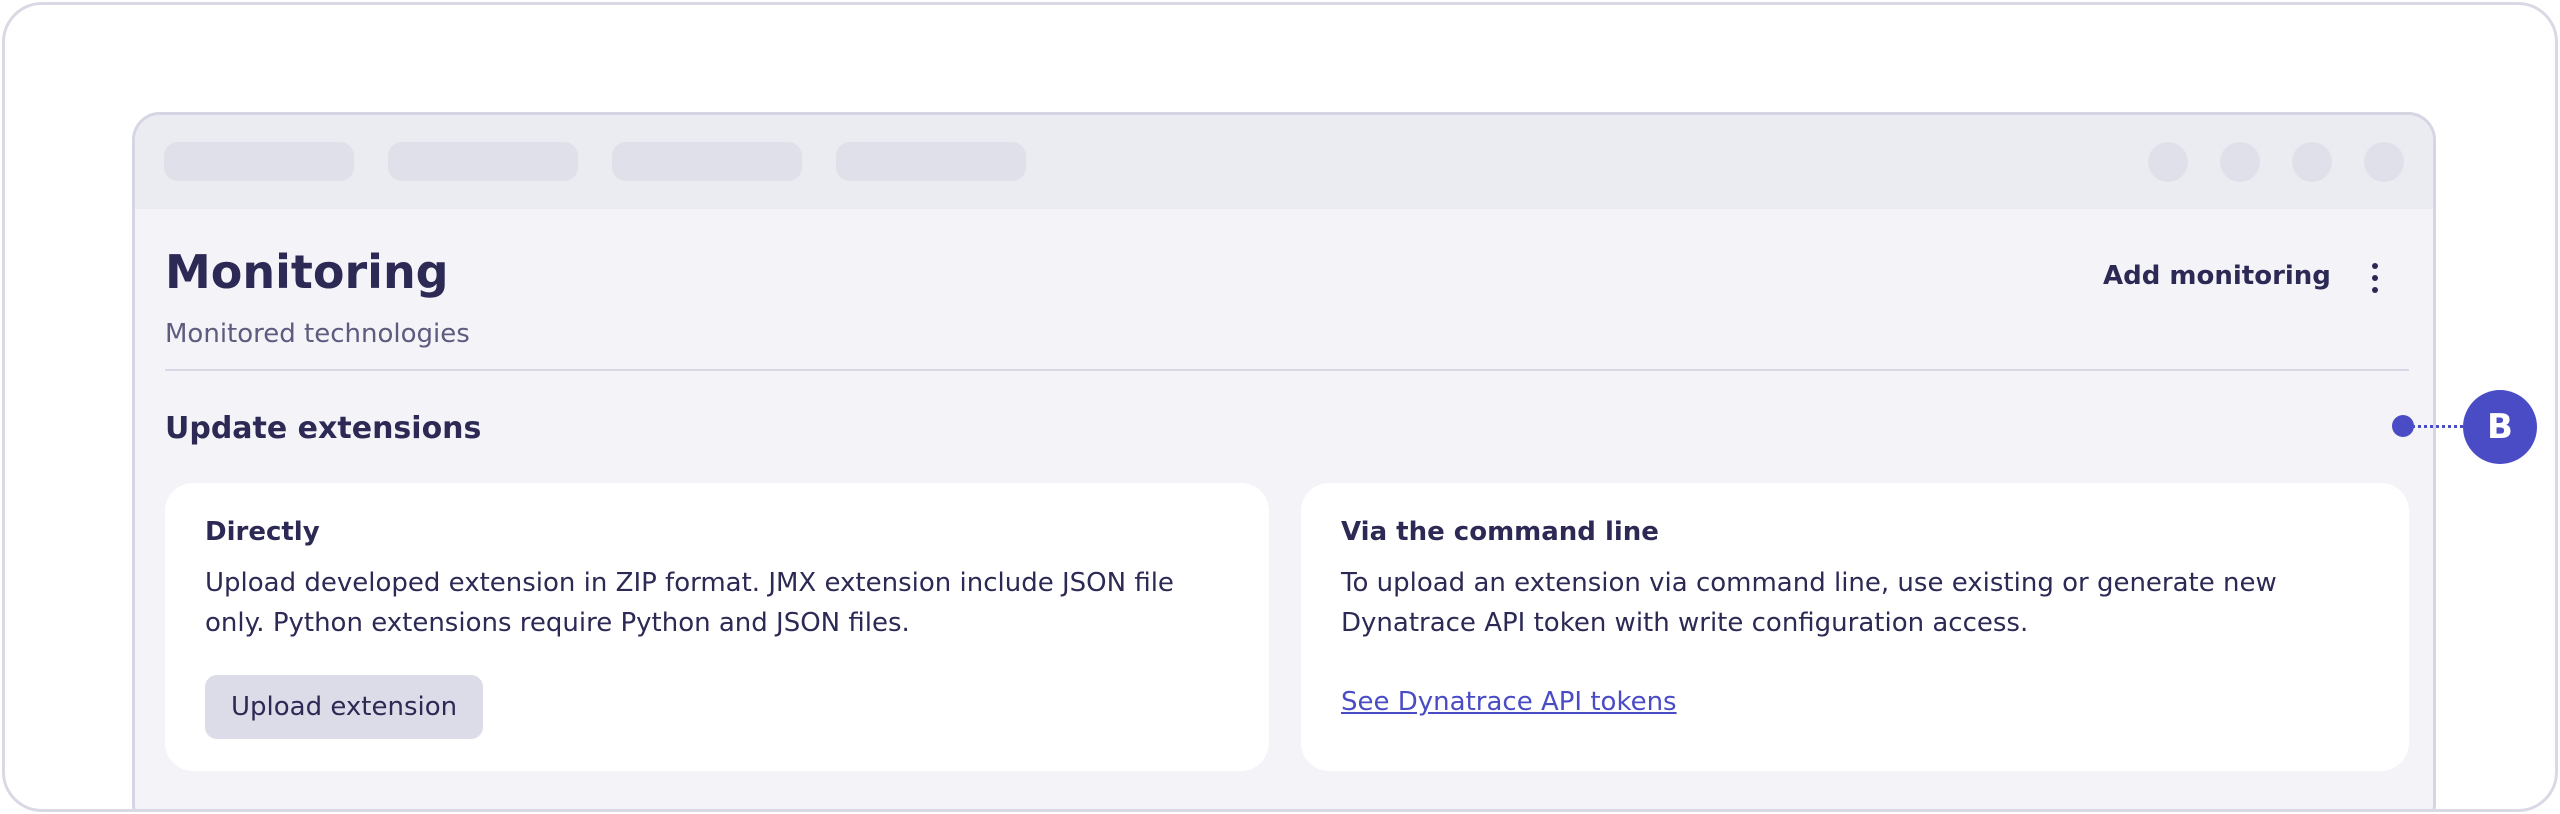  What do you see at coordinates (307, 272) in the screenshot?
I see `page-title: Monitoring` at bounding box center [307, 272].